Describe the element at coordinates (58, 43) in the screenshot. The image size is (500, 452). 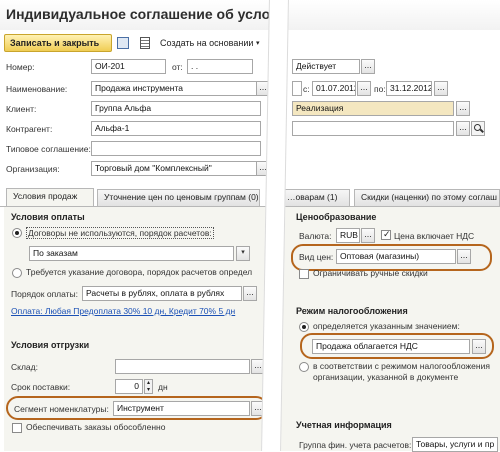
I see `save-close-button: Записать и закрыть` at that location.